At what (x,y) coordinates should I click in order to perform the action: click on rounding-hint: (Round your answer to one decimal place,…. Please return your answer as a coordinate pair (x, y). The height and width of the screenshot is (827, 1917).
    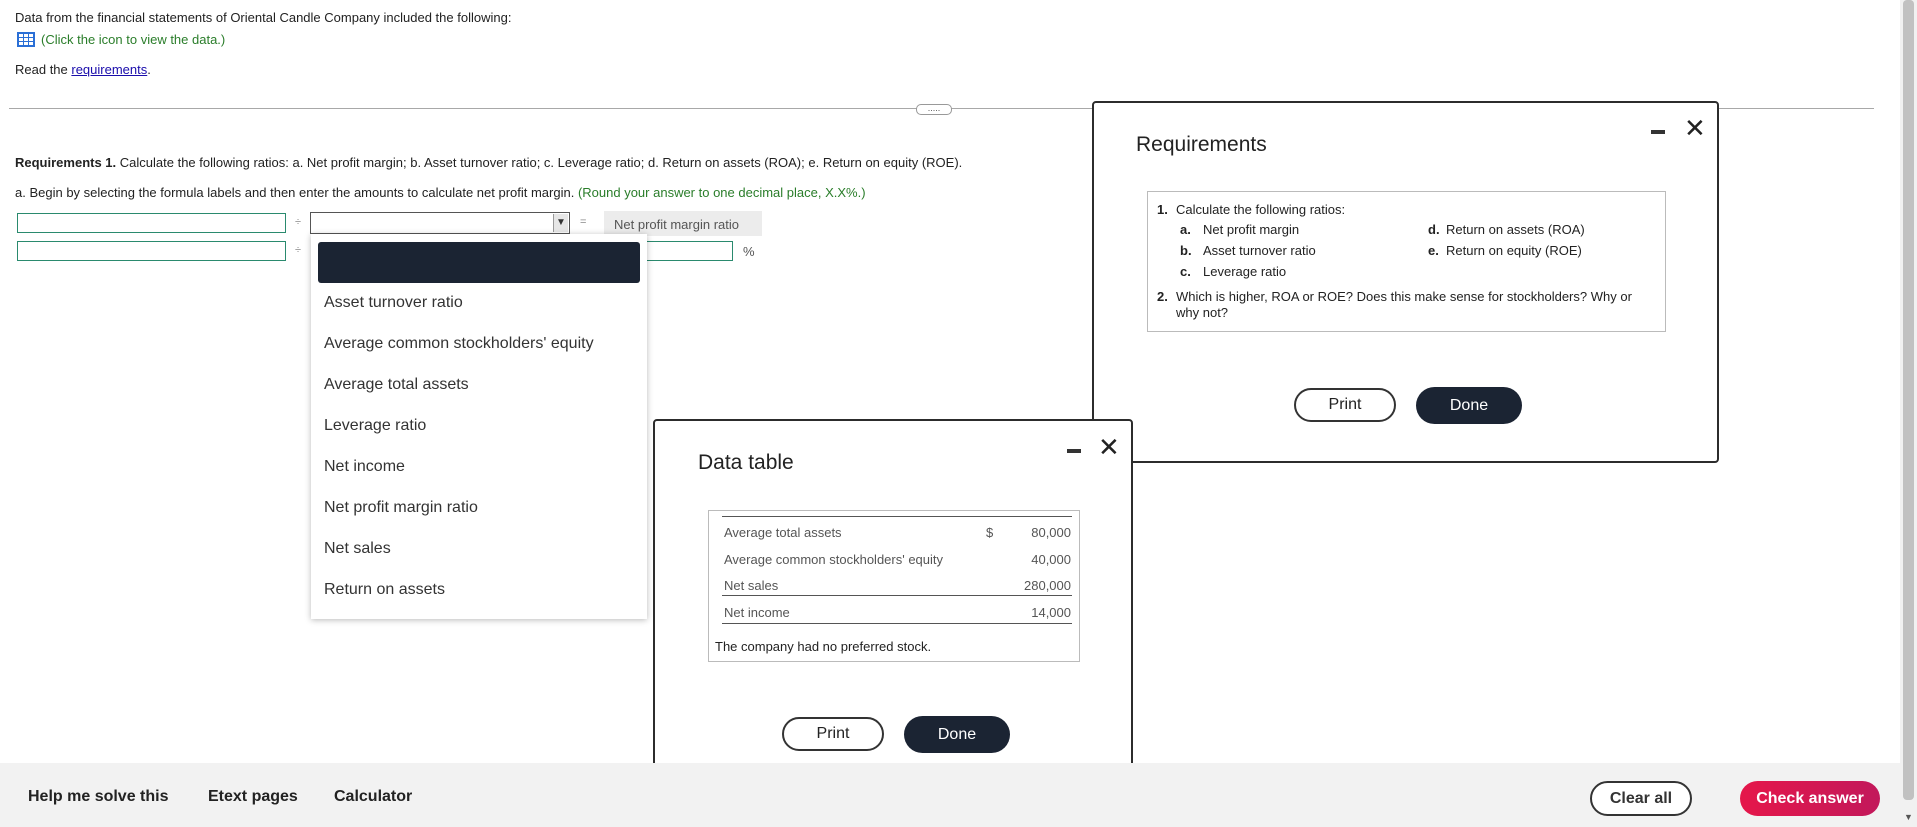
    Looking at the image, I should click on (721, 192).